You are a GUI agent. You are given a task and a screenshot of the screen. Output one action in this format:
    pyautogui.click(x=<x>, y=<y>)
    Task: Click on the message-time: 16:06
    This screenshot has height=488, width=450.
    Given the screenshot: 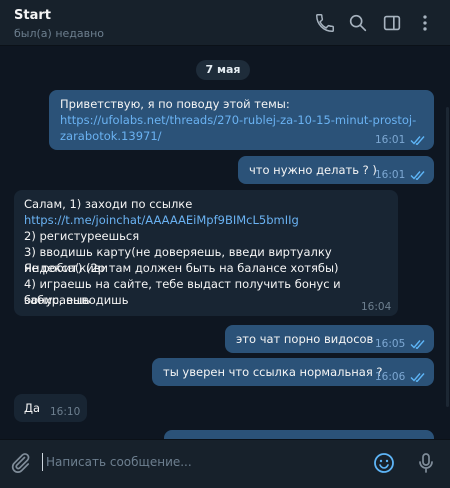 What is the action you would take?
    pyautogui.click(x=390, y=377)
    